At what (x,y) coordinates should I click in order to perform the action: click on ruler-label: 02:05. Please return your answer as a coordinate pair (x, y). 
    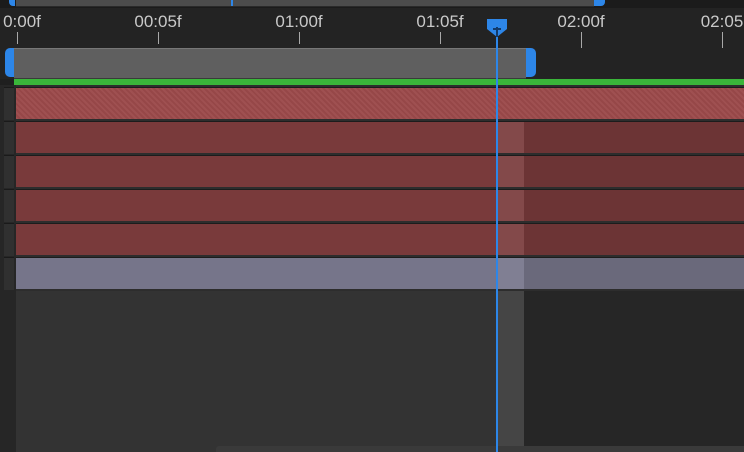
    Looking at the image, I should click on (722, 21).